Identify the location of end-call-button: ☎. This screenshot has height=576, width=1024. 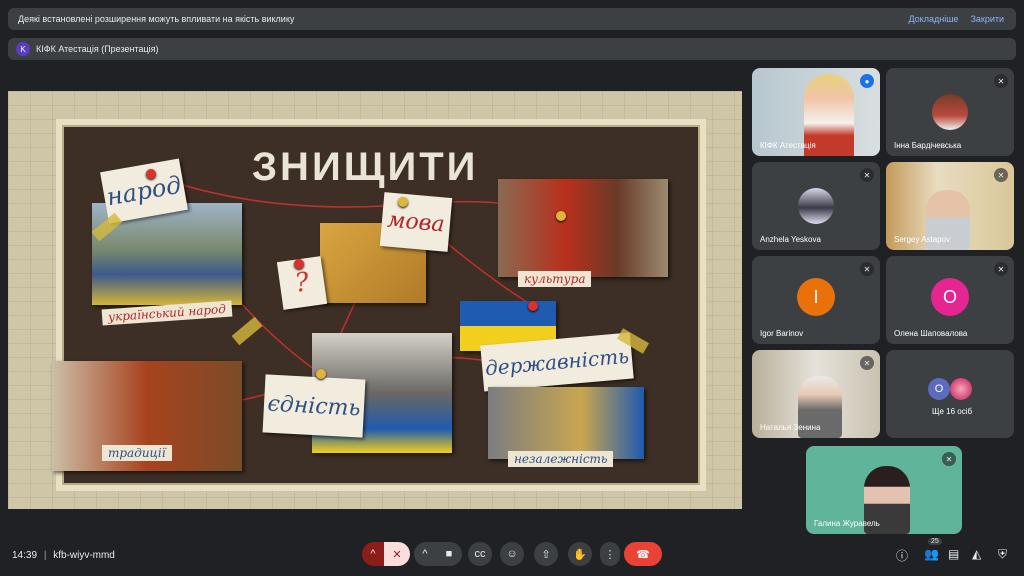
(643, 554).